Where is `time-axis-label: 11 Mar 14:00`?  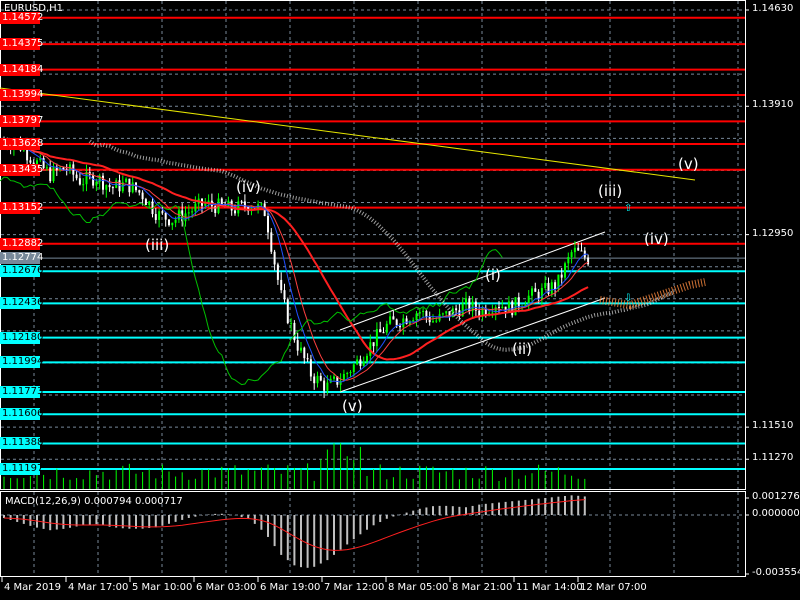 time-axis-label: 11 Mar 14:00 is located at coordinates (549, 587).